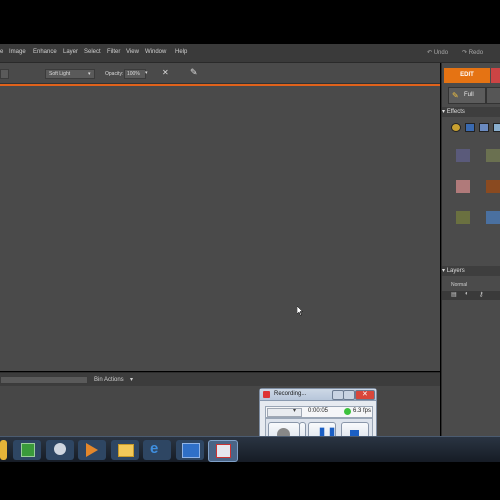  I want to click on menu-item-help: Help, so click(181, 52).